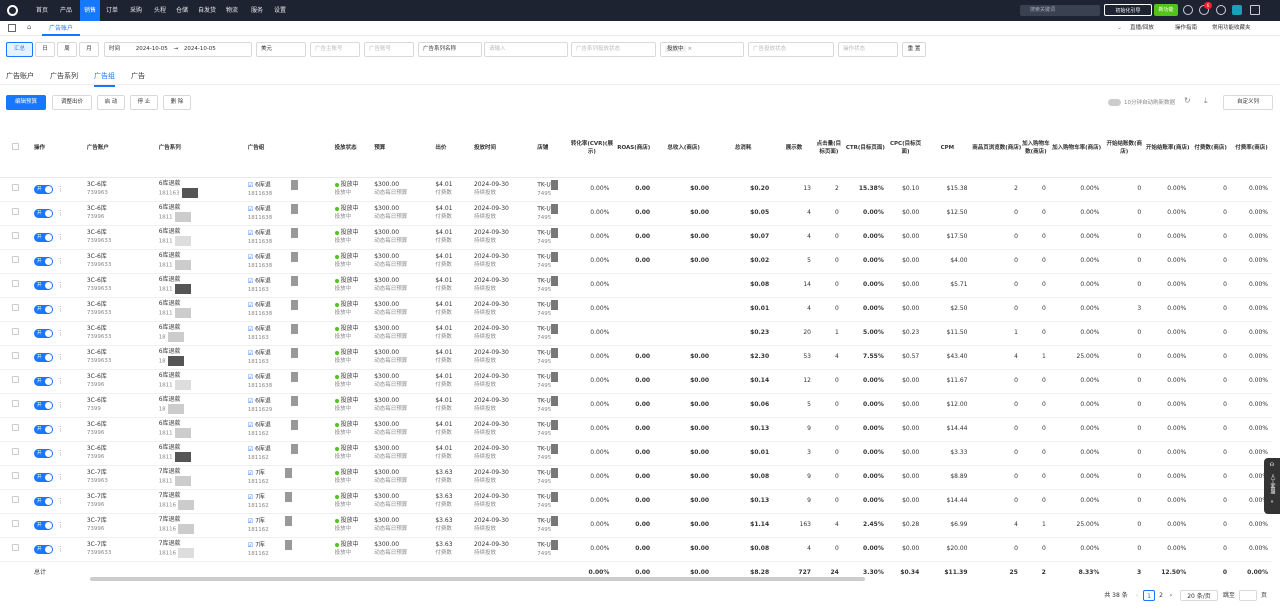 Image resolution: width=1280 pixels, height=615 pixels. I want to click on page-2: 2, so click(1161, 595).